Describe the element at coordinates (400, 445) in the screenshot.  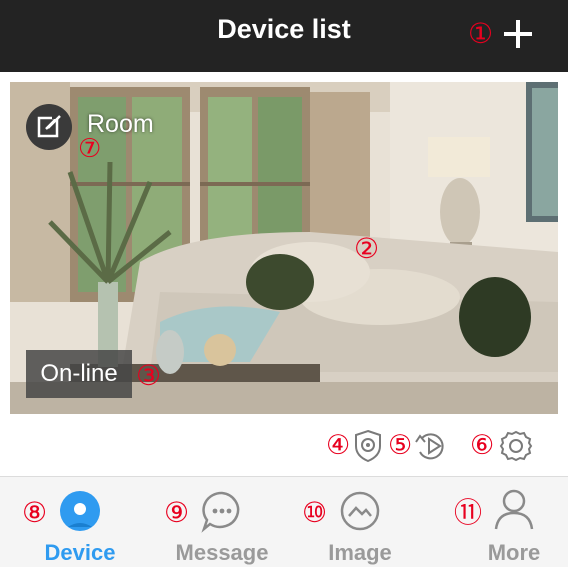
I see `marker-5: ⑤` at that location.